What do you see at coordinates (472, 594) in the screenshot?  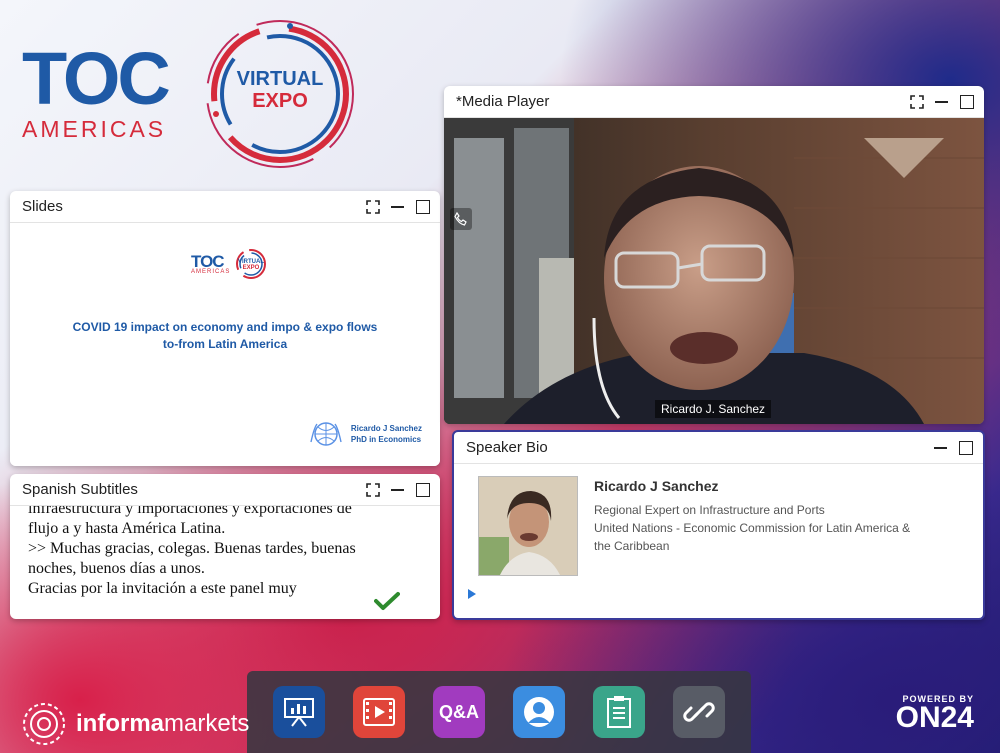 I see `expand-triangle-icon` at bounding box center [472, 594].